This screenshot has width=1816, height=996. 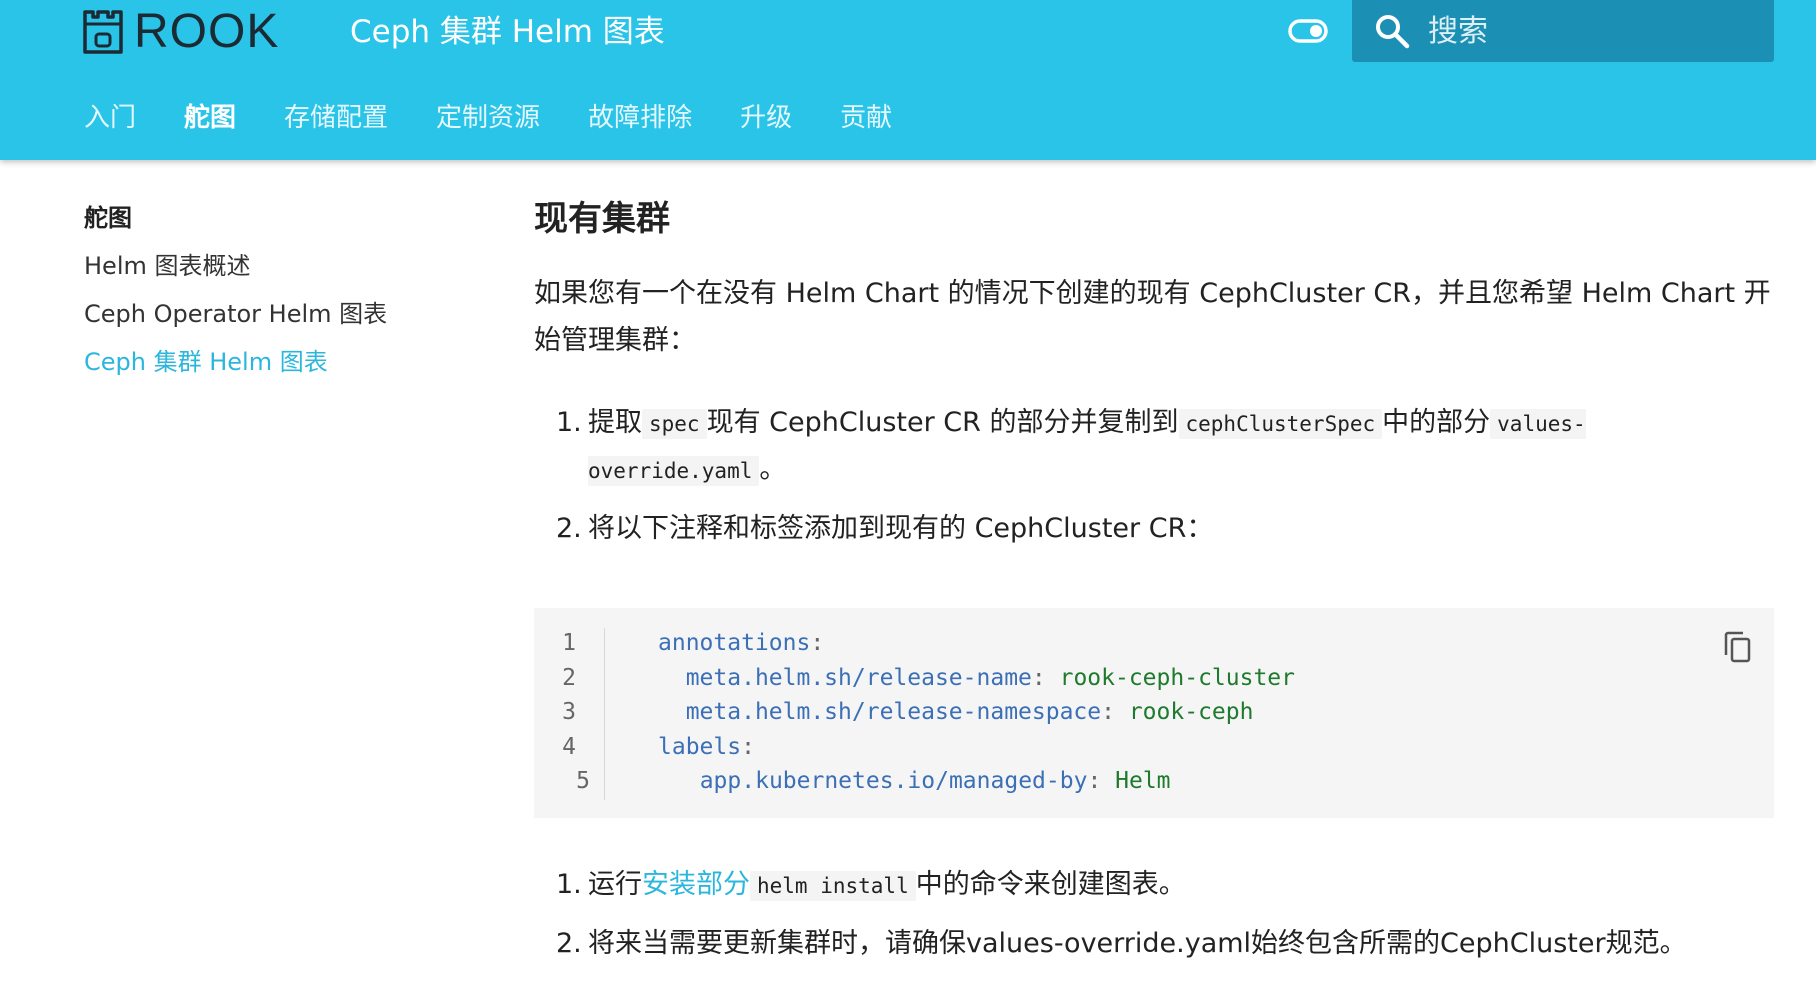 What do you see at coordinates (866, 118) in the screenshot?
I see `nav-item-contributing: 贡献` at bounding box center [866, 118].